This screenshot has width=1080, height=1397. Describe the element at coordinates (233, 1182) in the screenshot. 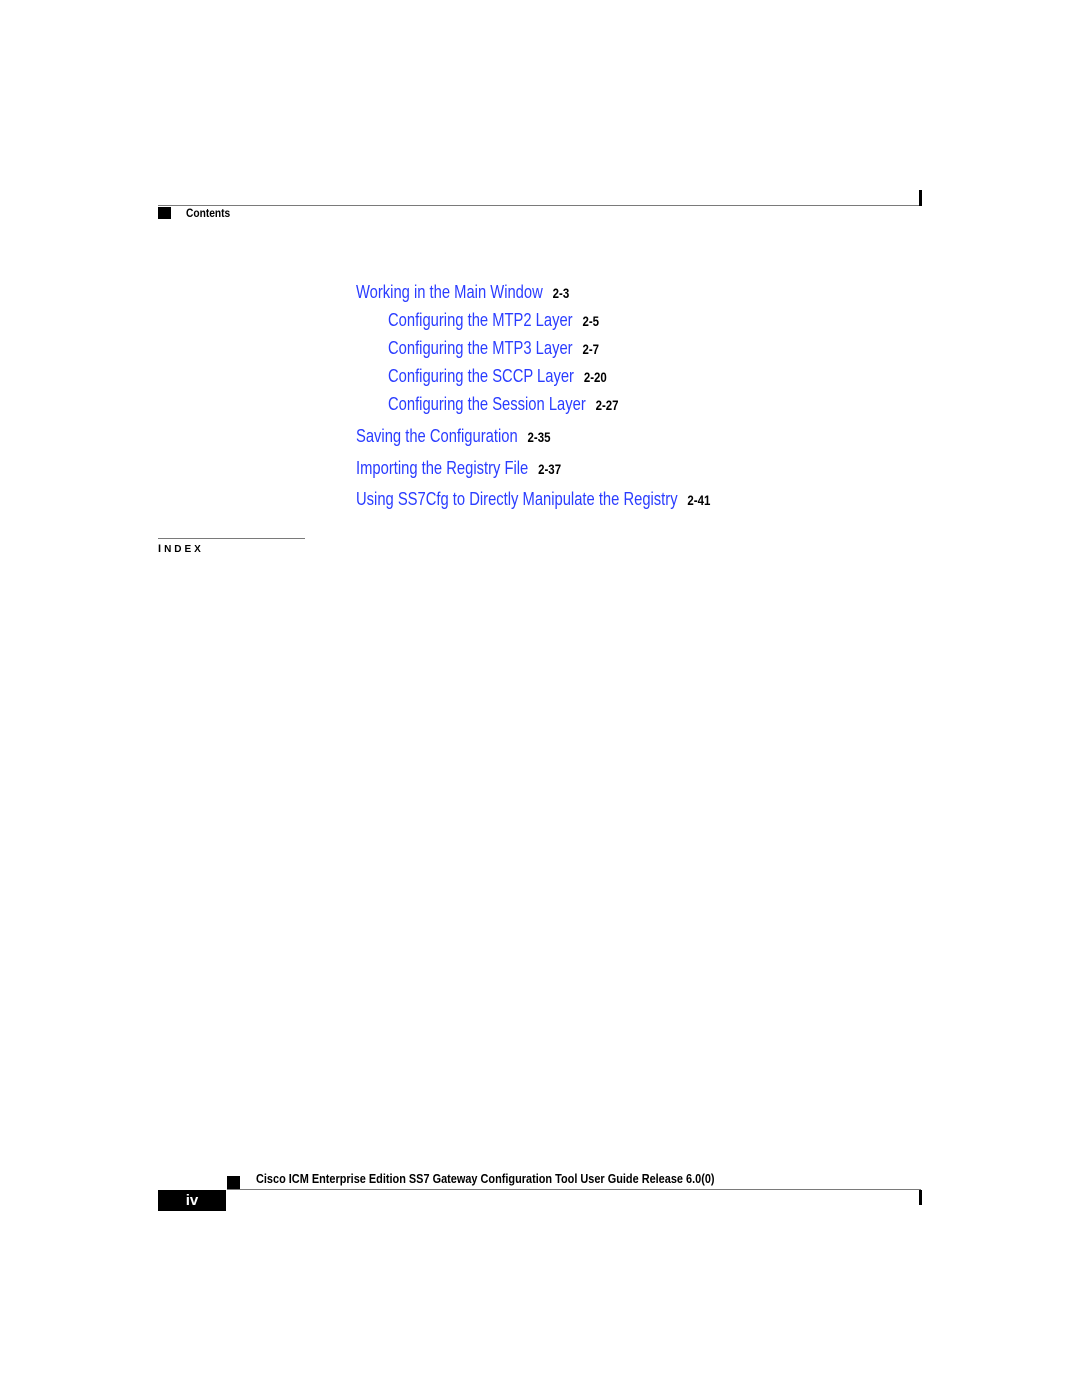

I see `footer-square-marker` at that location.